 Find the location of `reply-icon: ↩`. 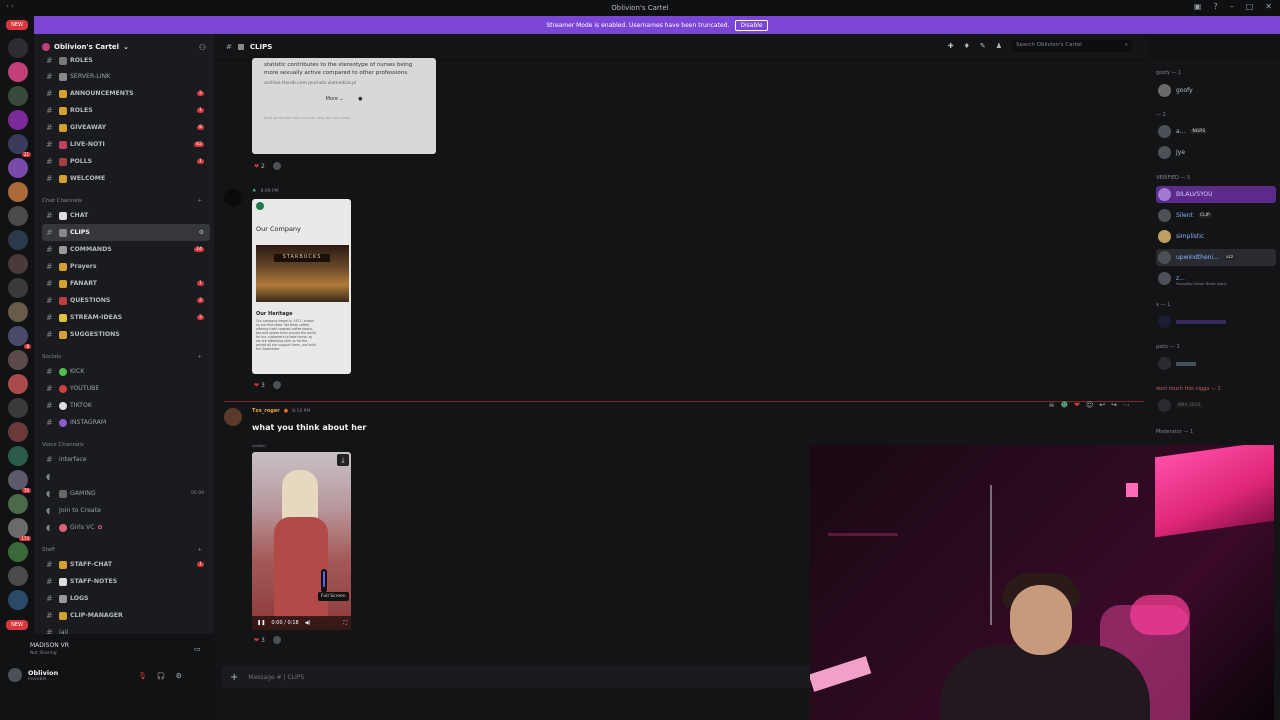

reply-icon: ↩ is located at coordinates (1102, 405).